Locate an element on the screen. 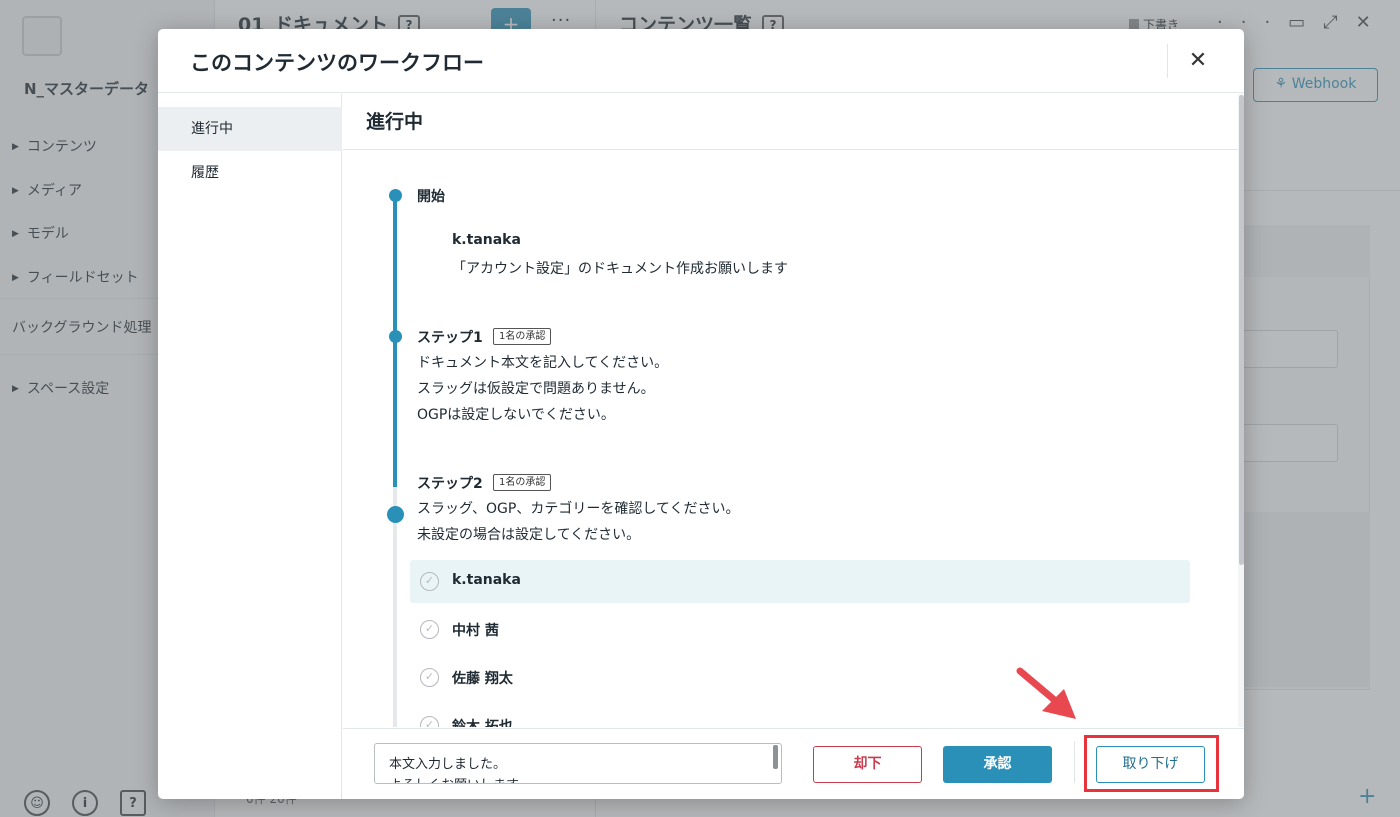 The height and width of the screenshot is (817, 1400). comment-scrollbar is located at coordinates (775, 757).